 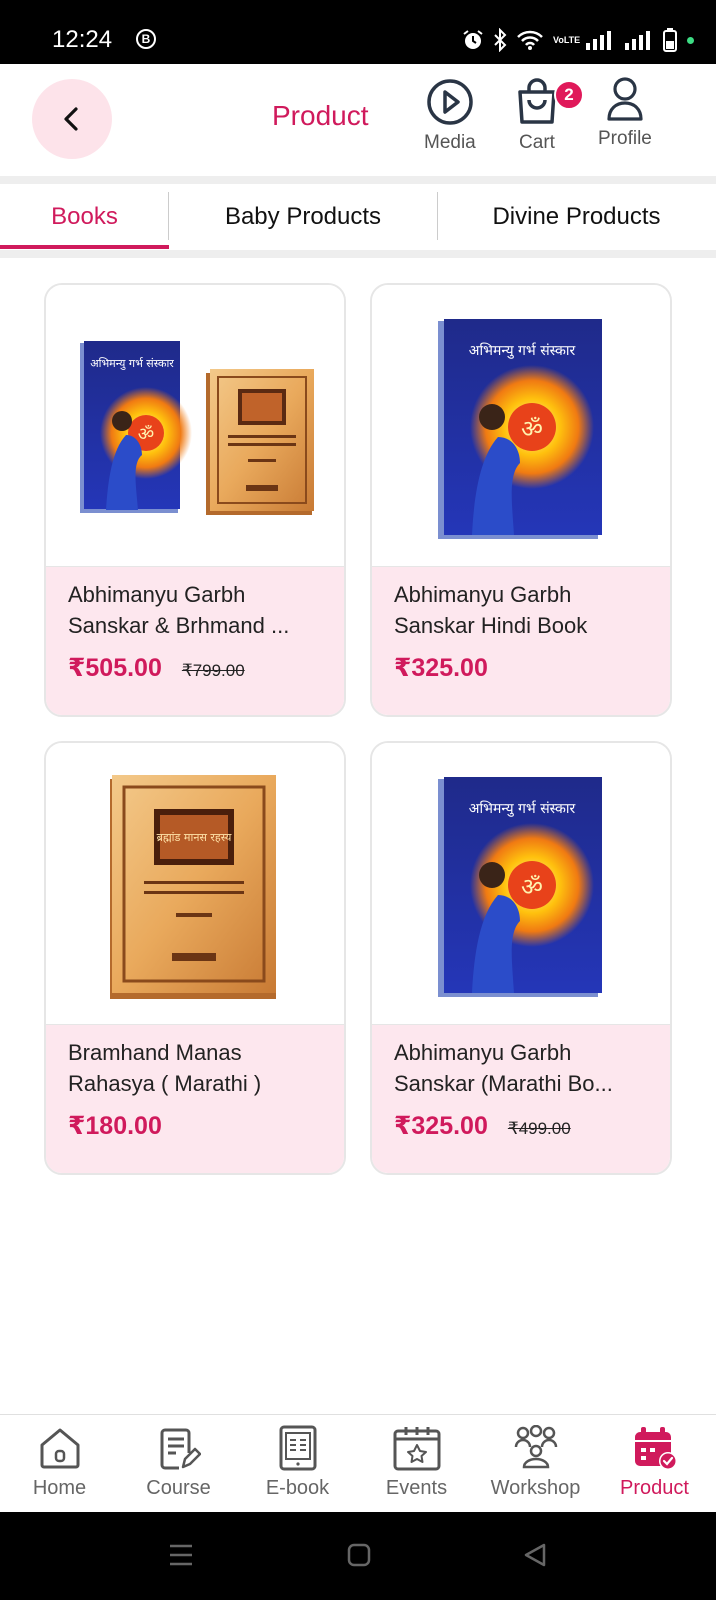 What do you see at coordinates (491, 610) in the screenshot?
I see `product-name: Abhimanyu Garbh Sanskar Hindi Book` at bounding box center [491, 610].